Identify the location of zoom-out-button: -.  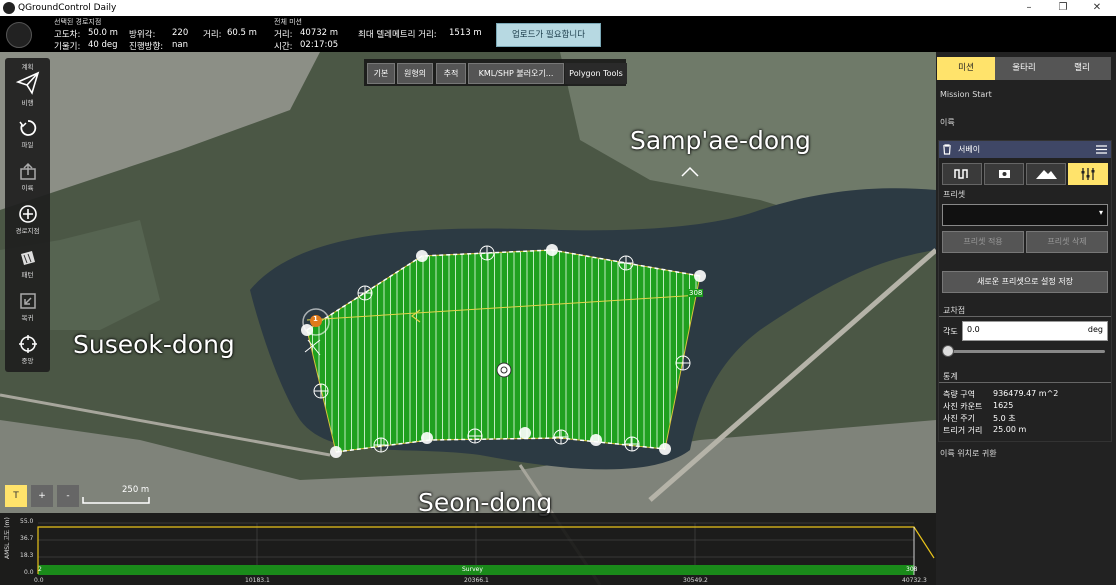
(68, 496).